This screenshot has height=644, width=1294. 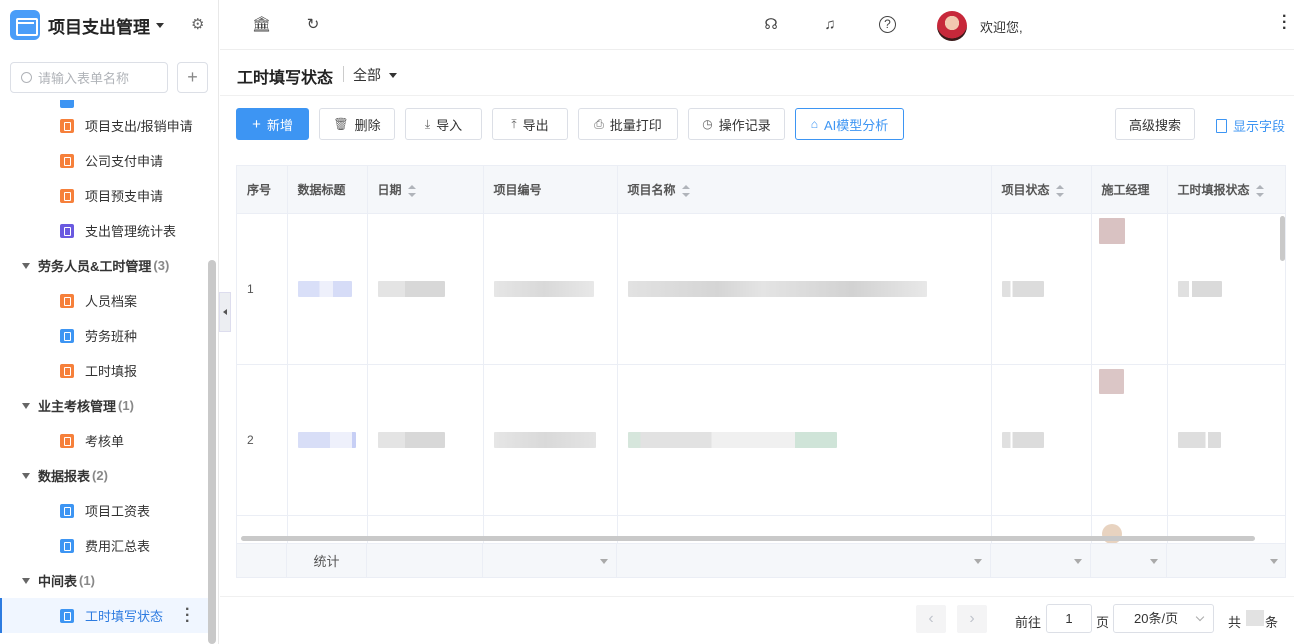 What do you see at coordinates (748, 538) in the screenshot?
I see `table-horizontal-scrollbar` at bounding box center [748, 538].